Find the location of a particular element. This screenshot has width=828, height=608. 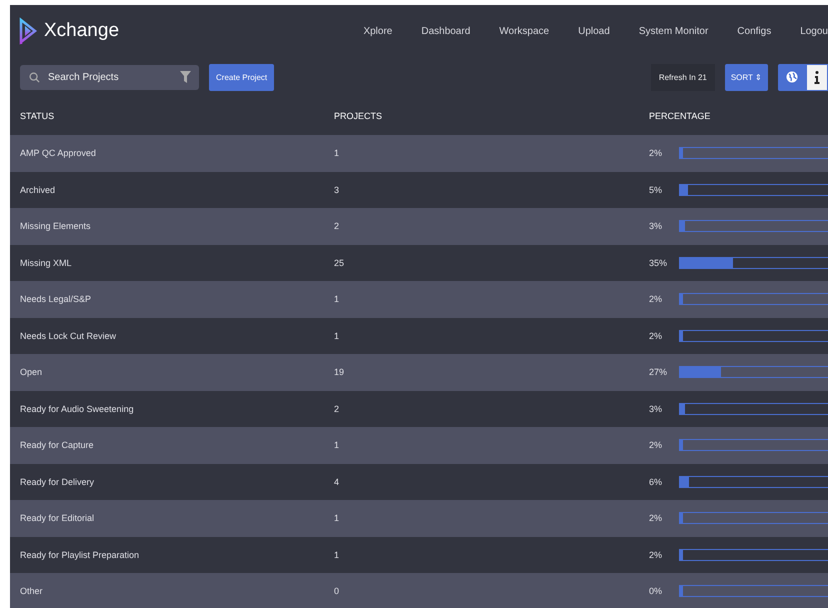

status-cell: Ready for Editorial is located at coordinates (57, 518).